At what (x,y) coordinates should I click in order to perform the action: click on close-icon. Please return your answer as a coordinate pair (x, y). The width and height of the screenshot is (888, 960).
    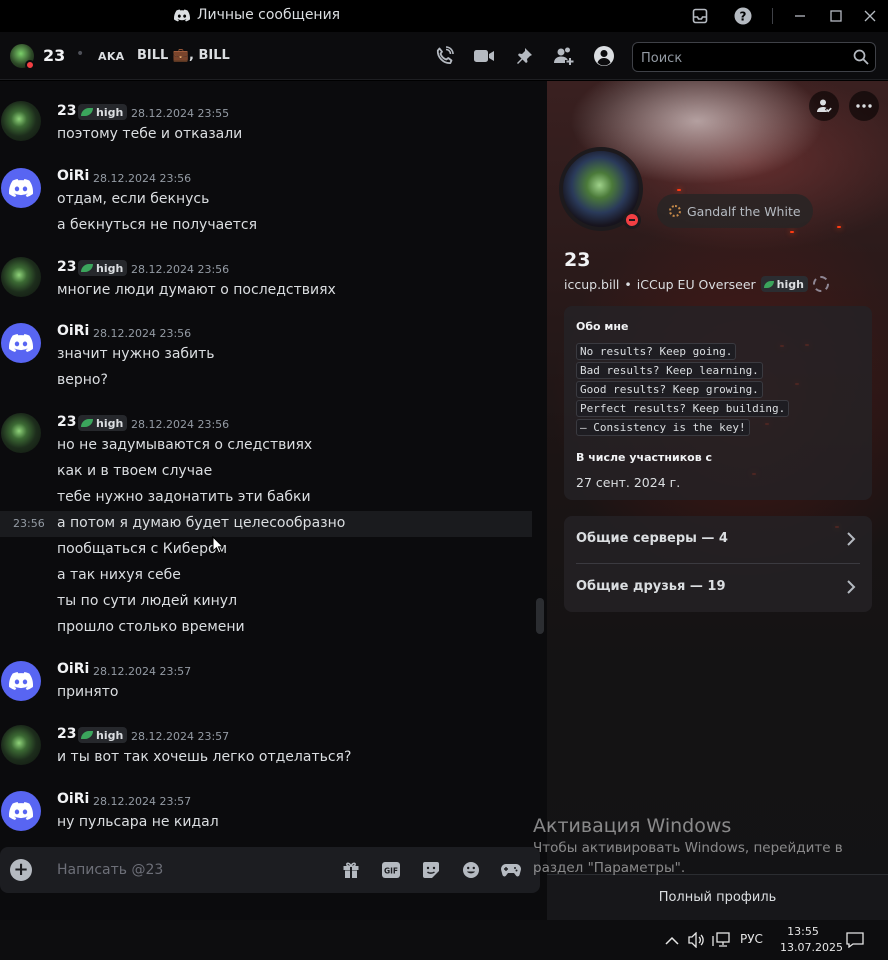
    Looking at the image, I should click on (870, 16).